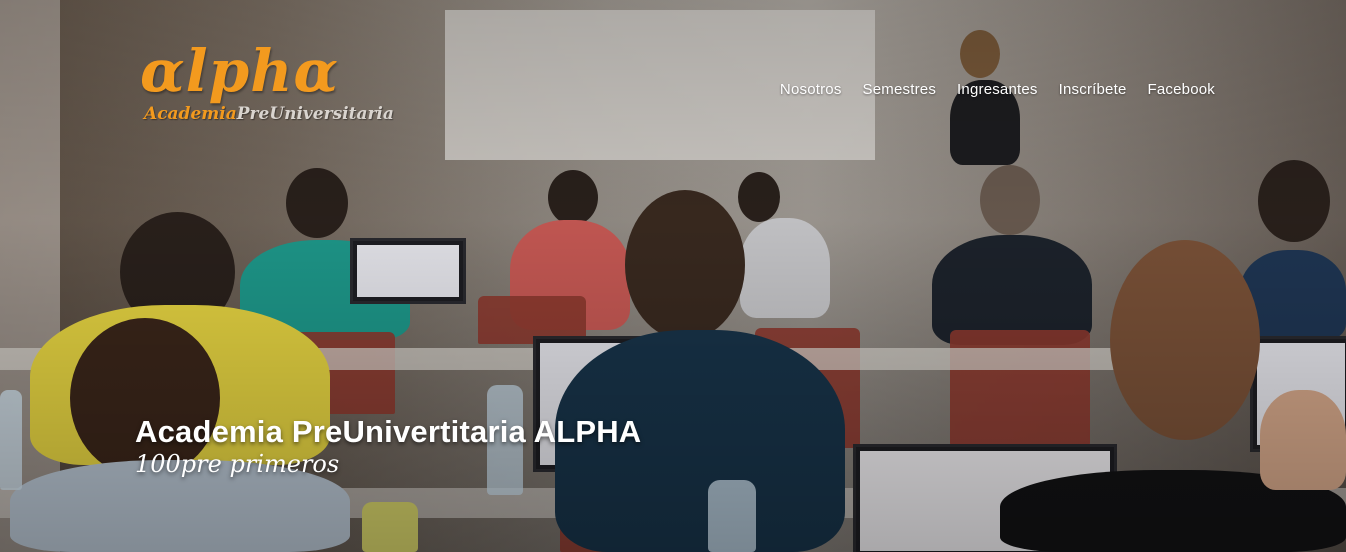 This screenshot has width=1346, height=552. What do you see at coordinates (1093, 89) in the screenshot?
I see `nav-link-inscribete: Inscríbete` at bounding box center [1093, 89].